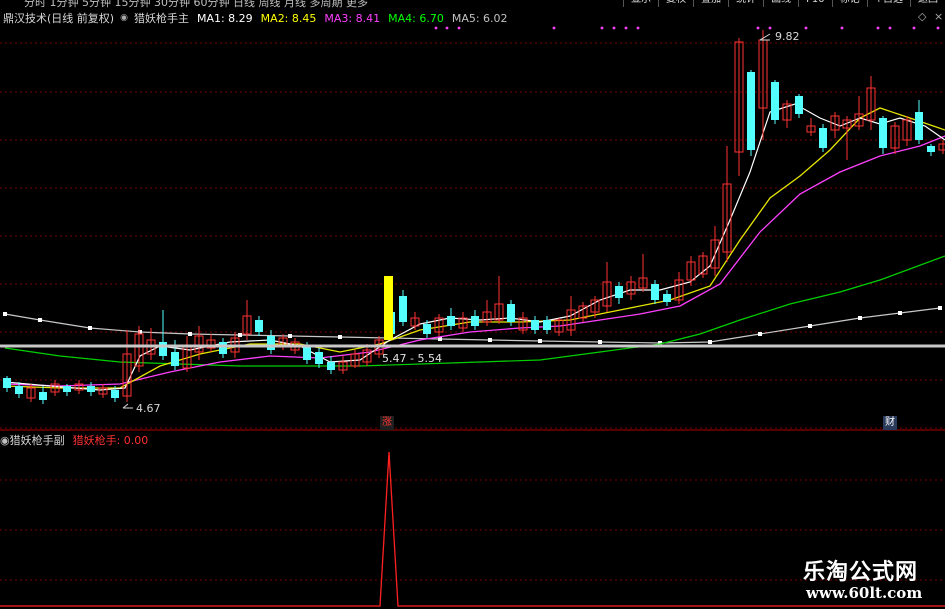  What do you see at coordinates (890, 423) in the screenshot?
I see `cai-marker: 财` at bounding box center [890, 423].